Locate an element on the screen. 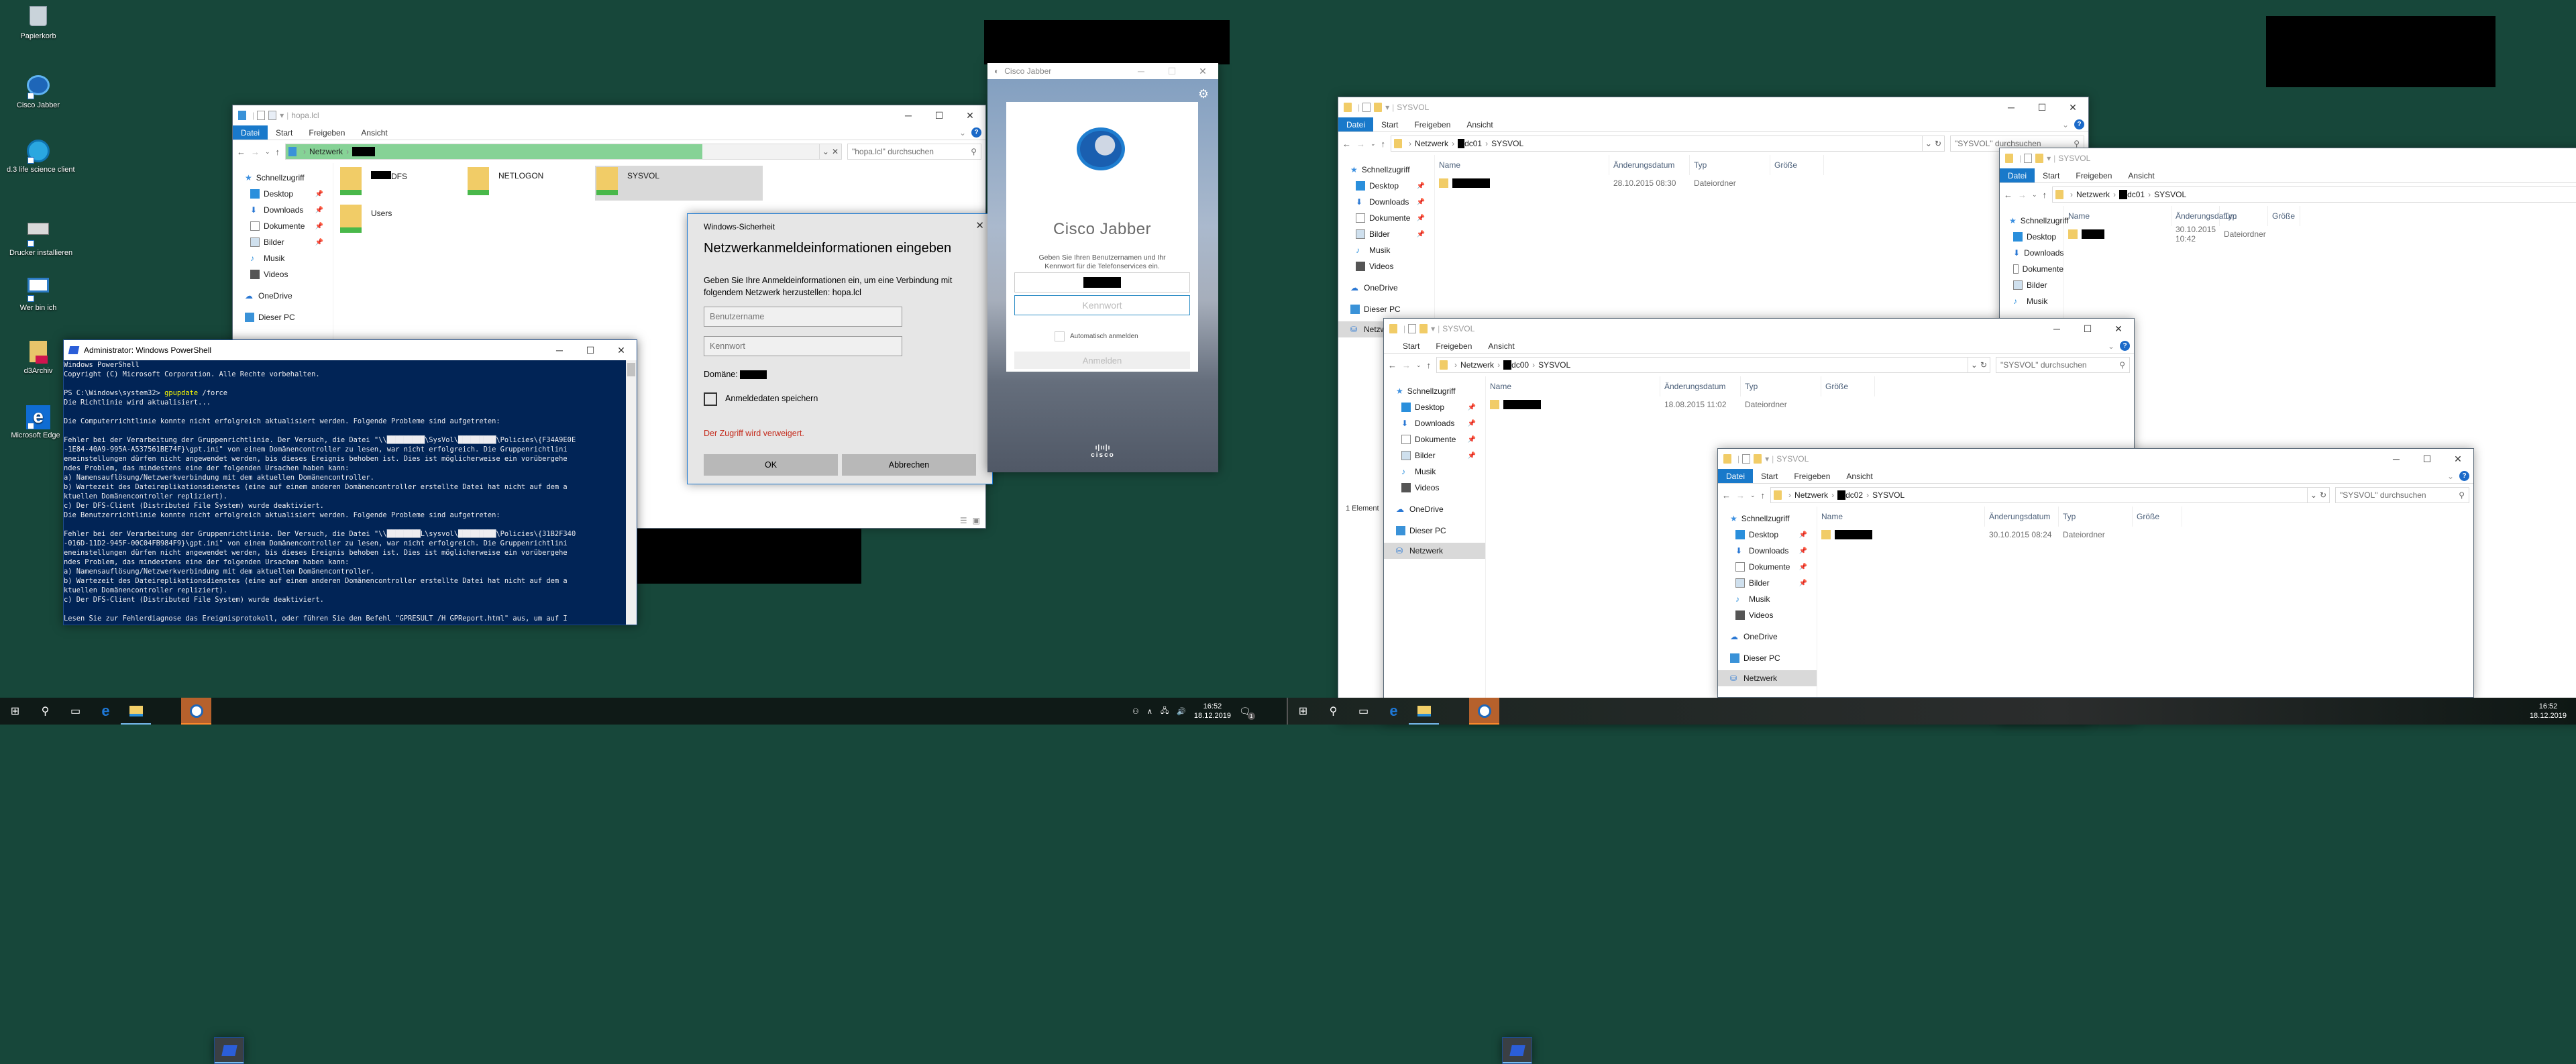 The width and height of the screenshot is (2576, 1064). taskbar-powershell is located at coordinates (229, 1050).